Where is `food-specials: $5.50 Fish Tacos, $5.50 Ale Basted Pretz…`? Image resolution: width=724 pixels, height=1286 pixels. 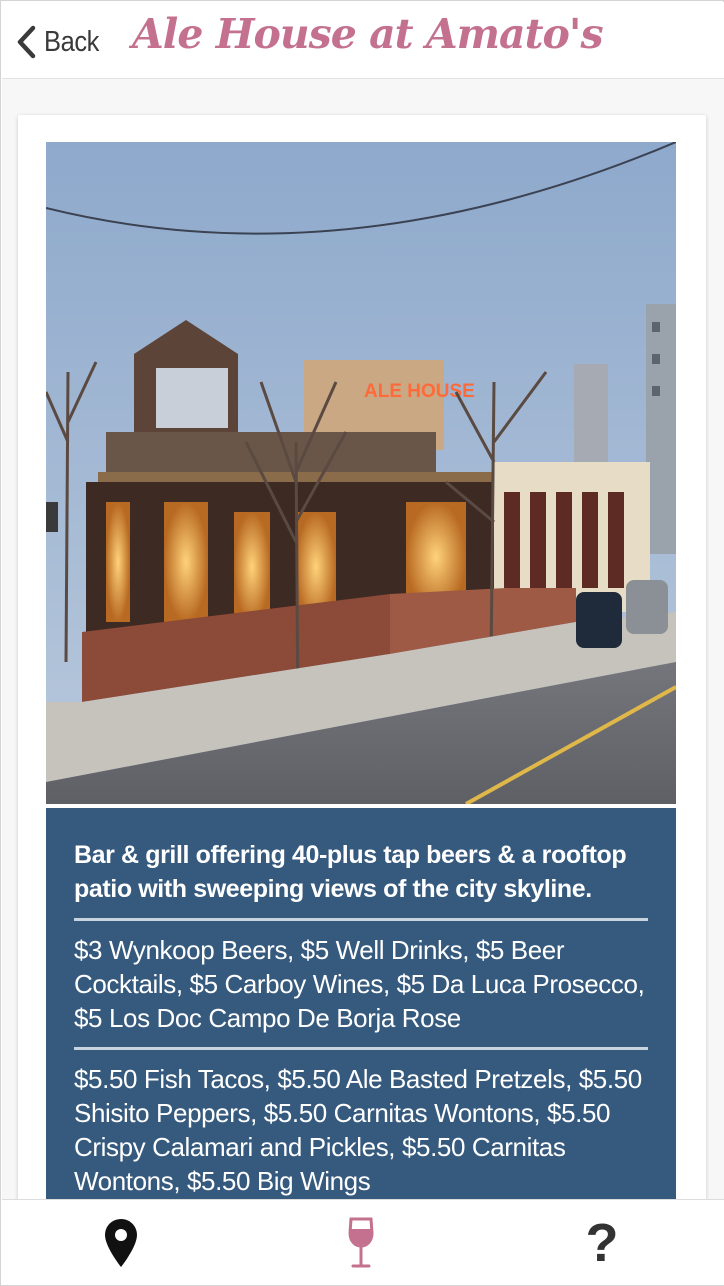
food-specials: $5.50 Fish Tacos, $5.50 Ale Basted Pretz… is located at coordinates (358, 1130).